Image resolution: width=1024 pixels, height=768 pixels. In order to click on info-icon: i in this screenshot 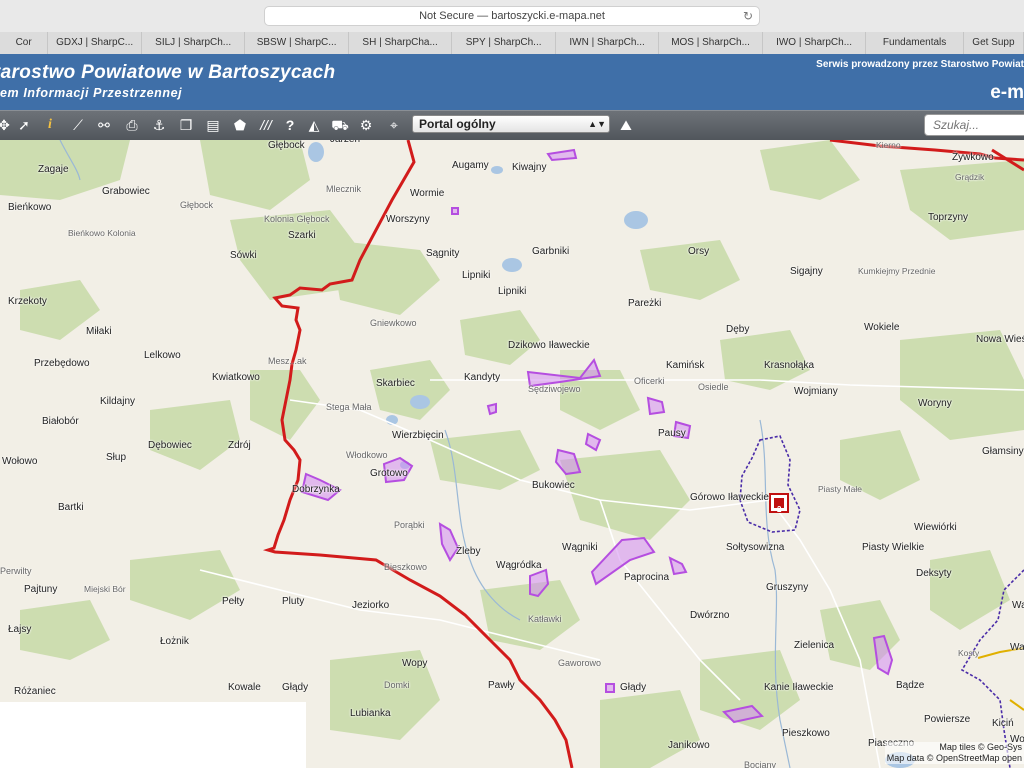, I will do `click(50, 125)`.